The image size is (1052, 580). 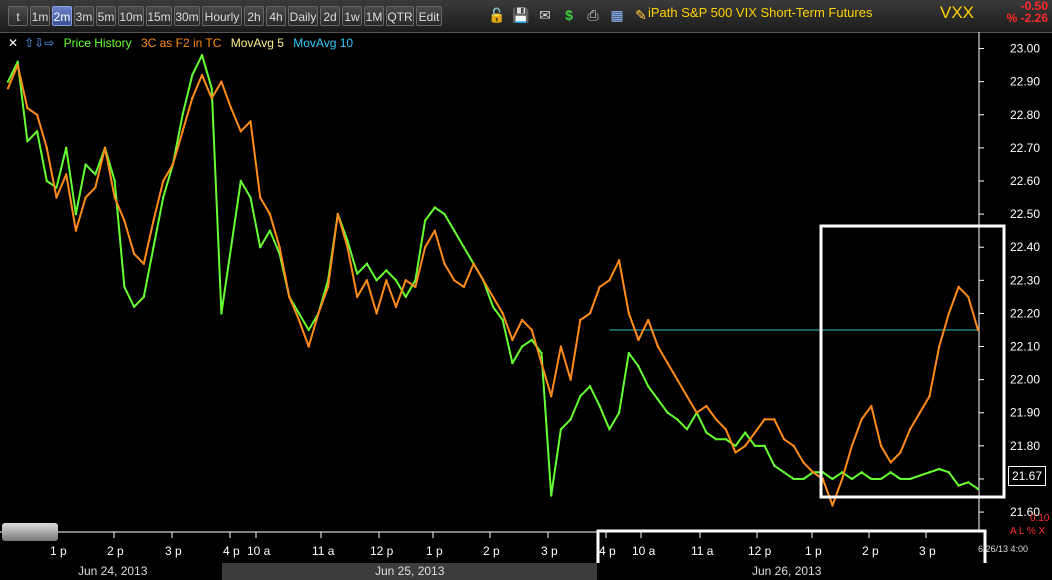 What do you see at coordinates (429, 16) in the screenshot?
I see `interval-button-edit: Edit` at bounding box center [429, 16].